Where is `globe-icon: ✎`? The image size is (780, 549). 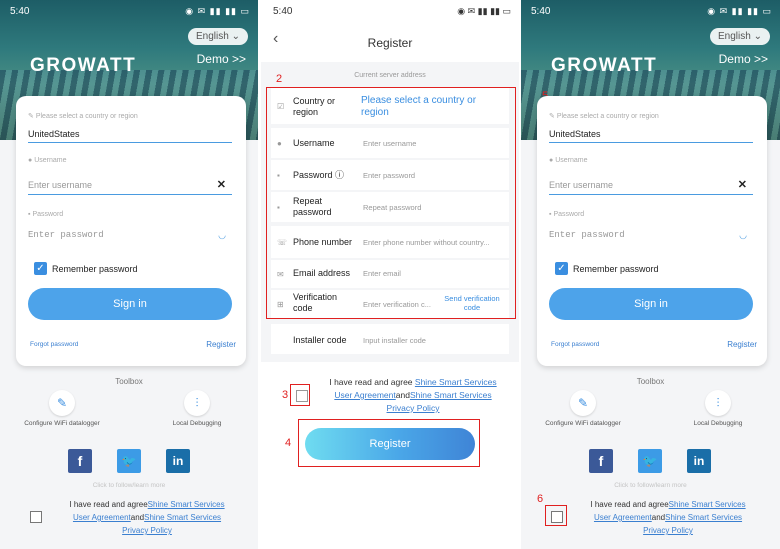
globe-icon: ✎ is located at coordinates (552, 116).